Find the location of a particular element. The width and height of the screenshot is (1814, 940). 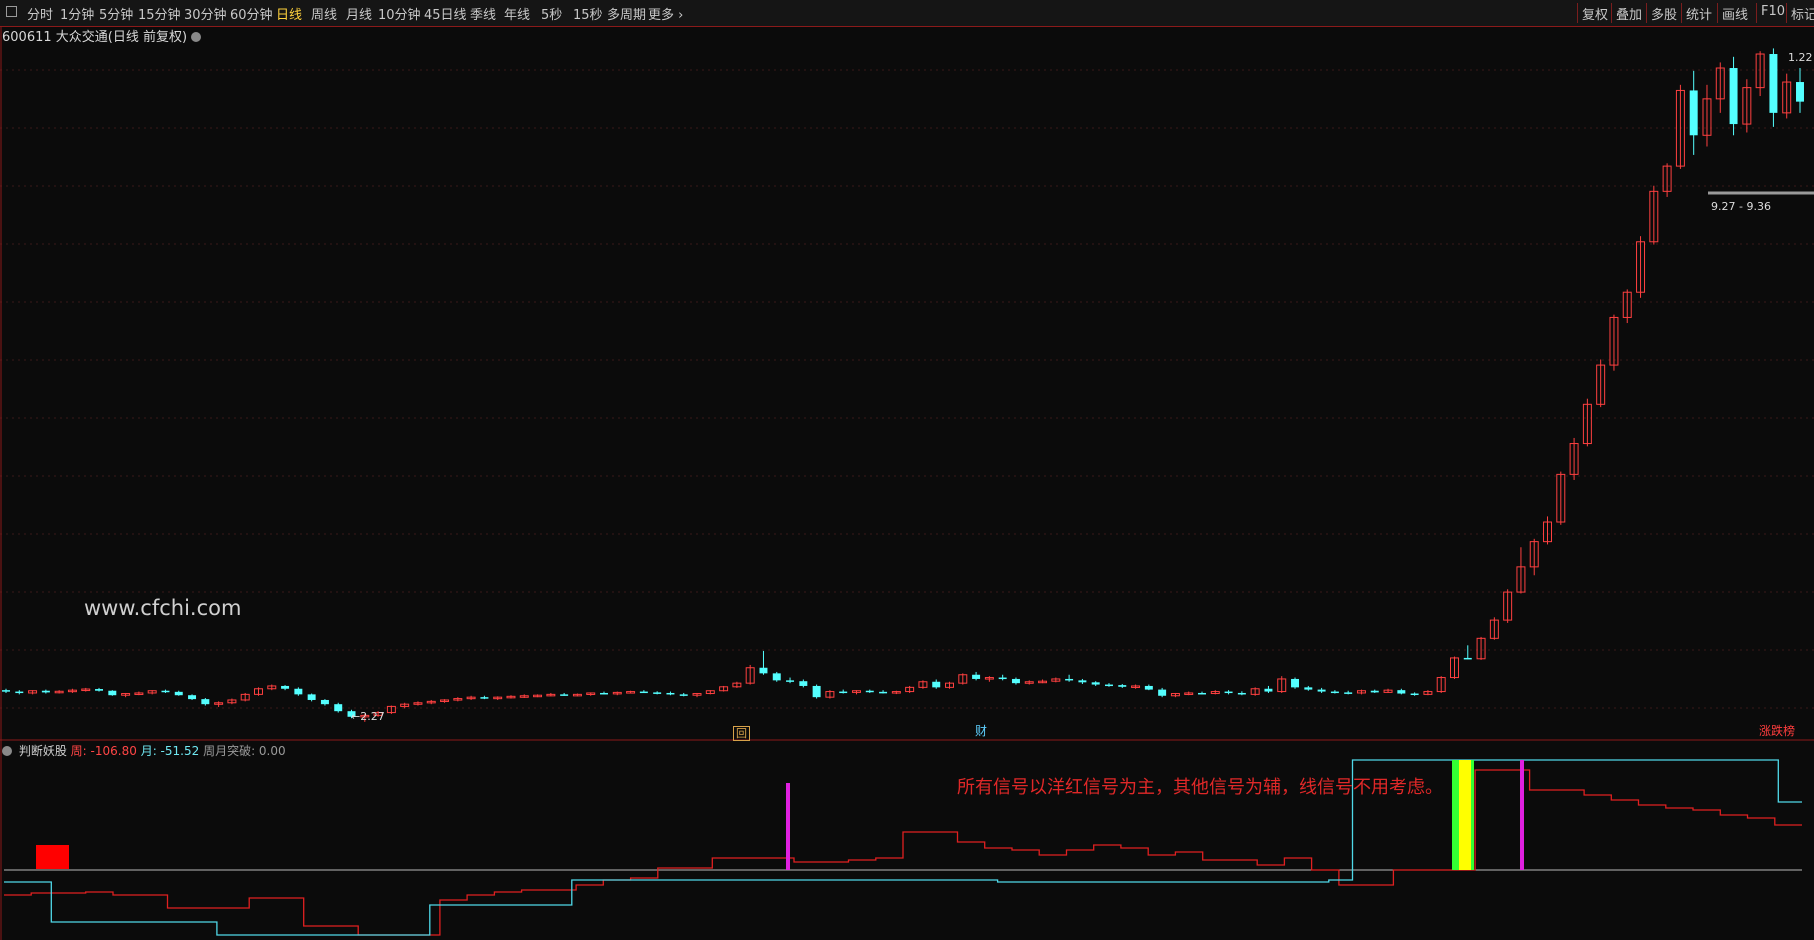

indicator-name: 判断妖股 is located at coordinates (42, 751).